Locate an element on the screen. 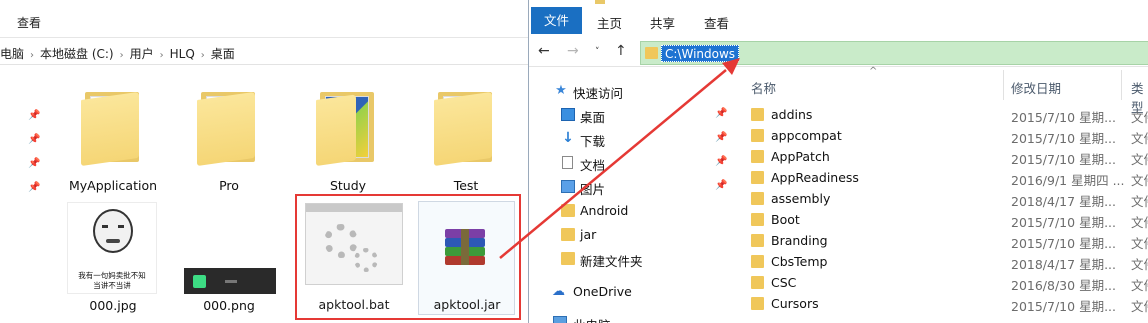  tab-file: 文件 is located at coordinates (556, 20).